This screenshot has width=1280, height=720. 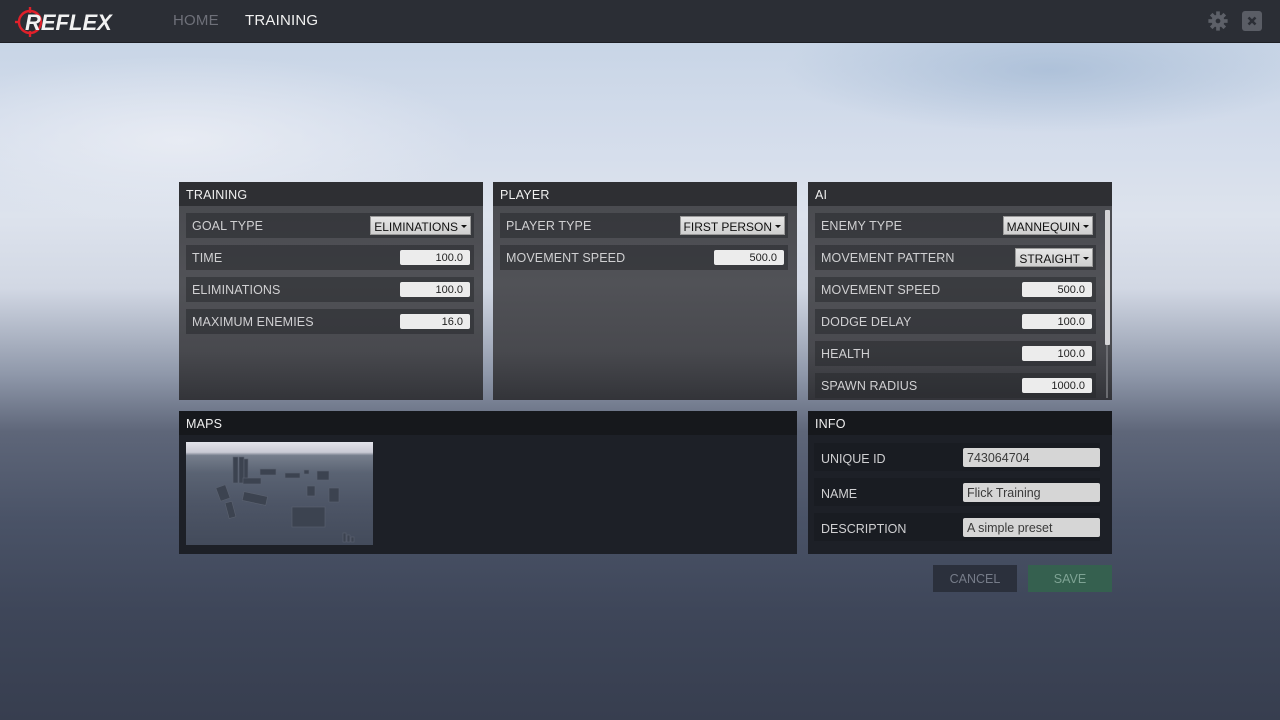 I want to click on name-field: Flick Training, so click(x=1031, y=492).